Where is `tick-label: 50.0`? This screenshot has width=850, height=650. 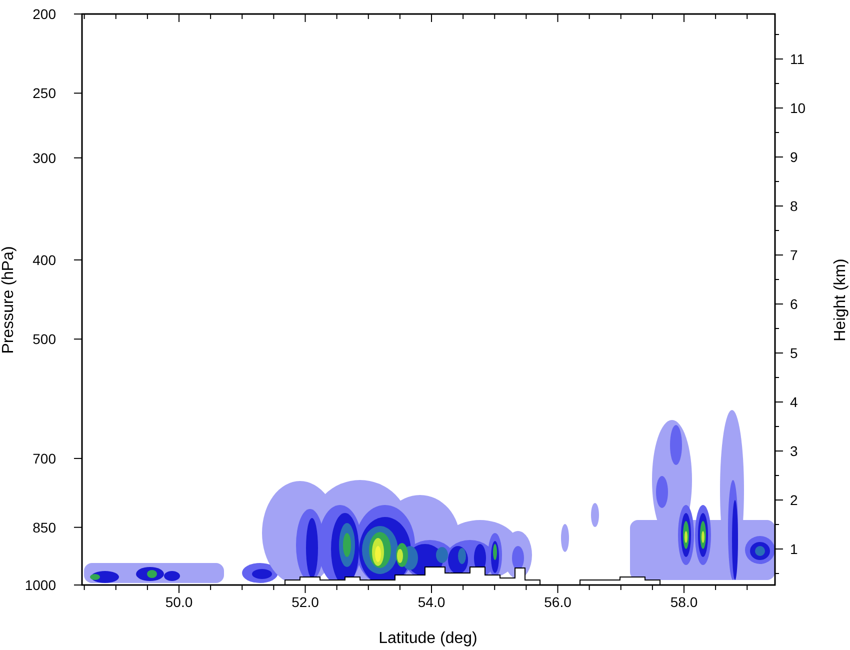
tick-label: 50.0 is located at coordinates (179, 602).